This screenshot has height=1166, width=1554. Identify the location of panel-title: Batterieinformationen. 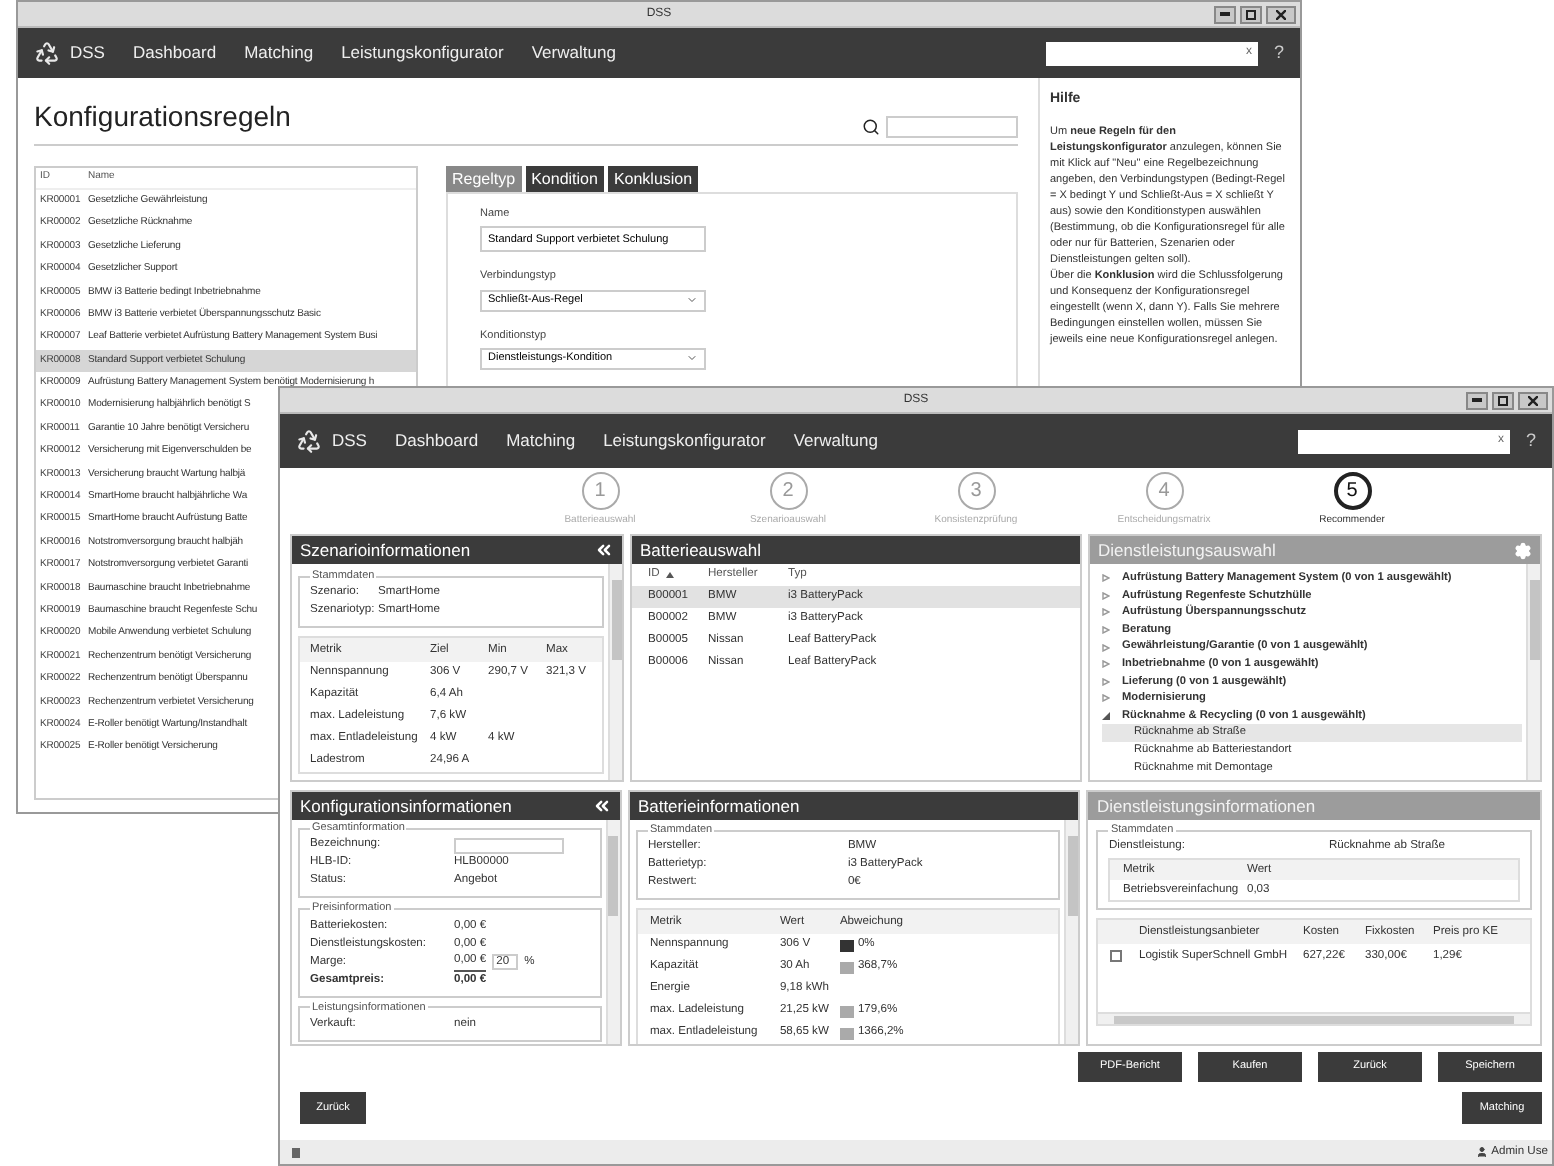
(718, 806).